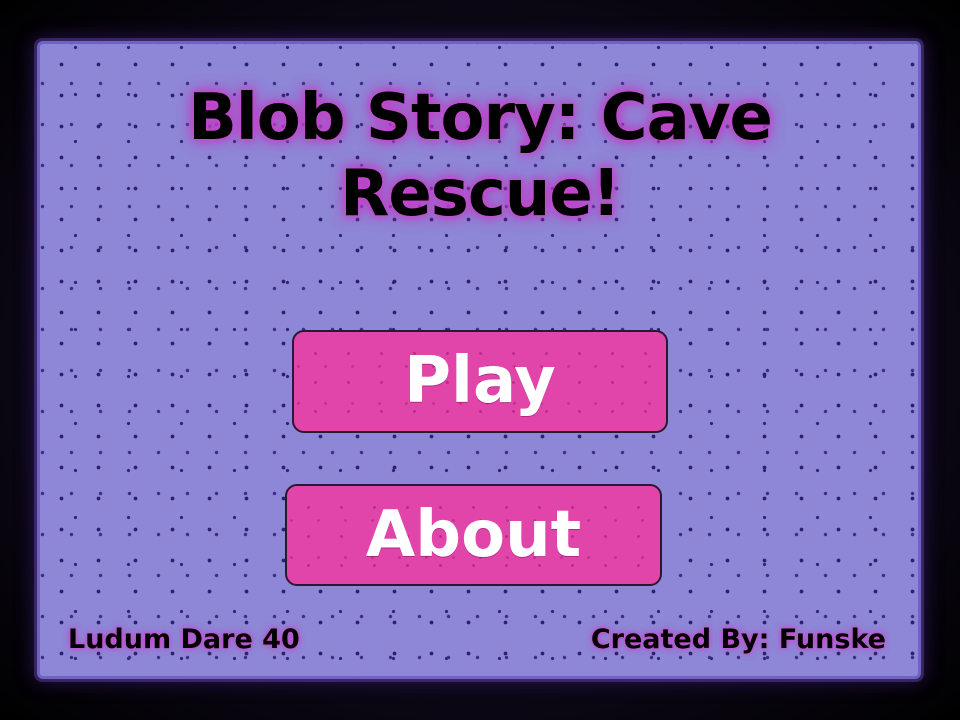  What do you see at coordinates (184, 639) in the screenshot?
I see `event-label: Ludum Dare 40` at bounding box center [184, 639].